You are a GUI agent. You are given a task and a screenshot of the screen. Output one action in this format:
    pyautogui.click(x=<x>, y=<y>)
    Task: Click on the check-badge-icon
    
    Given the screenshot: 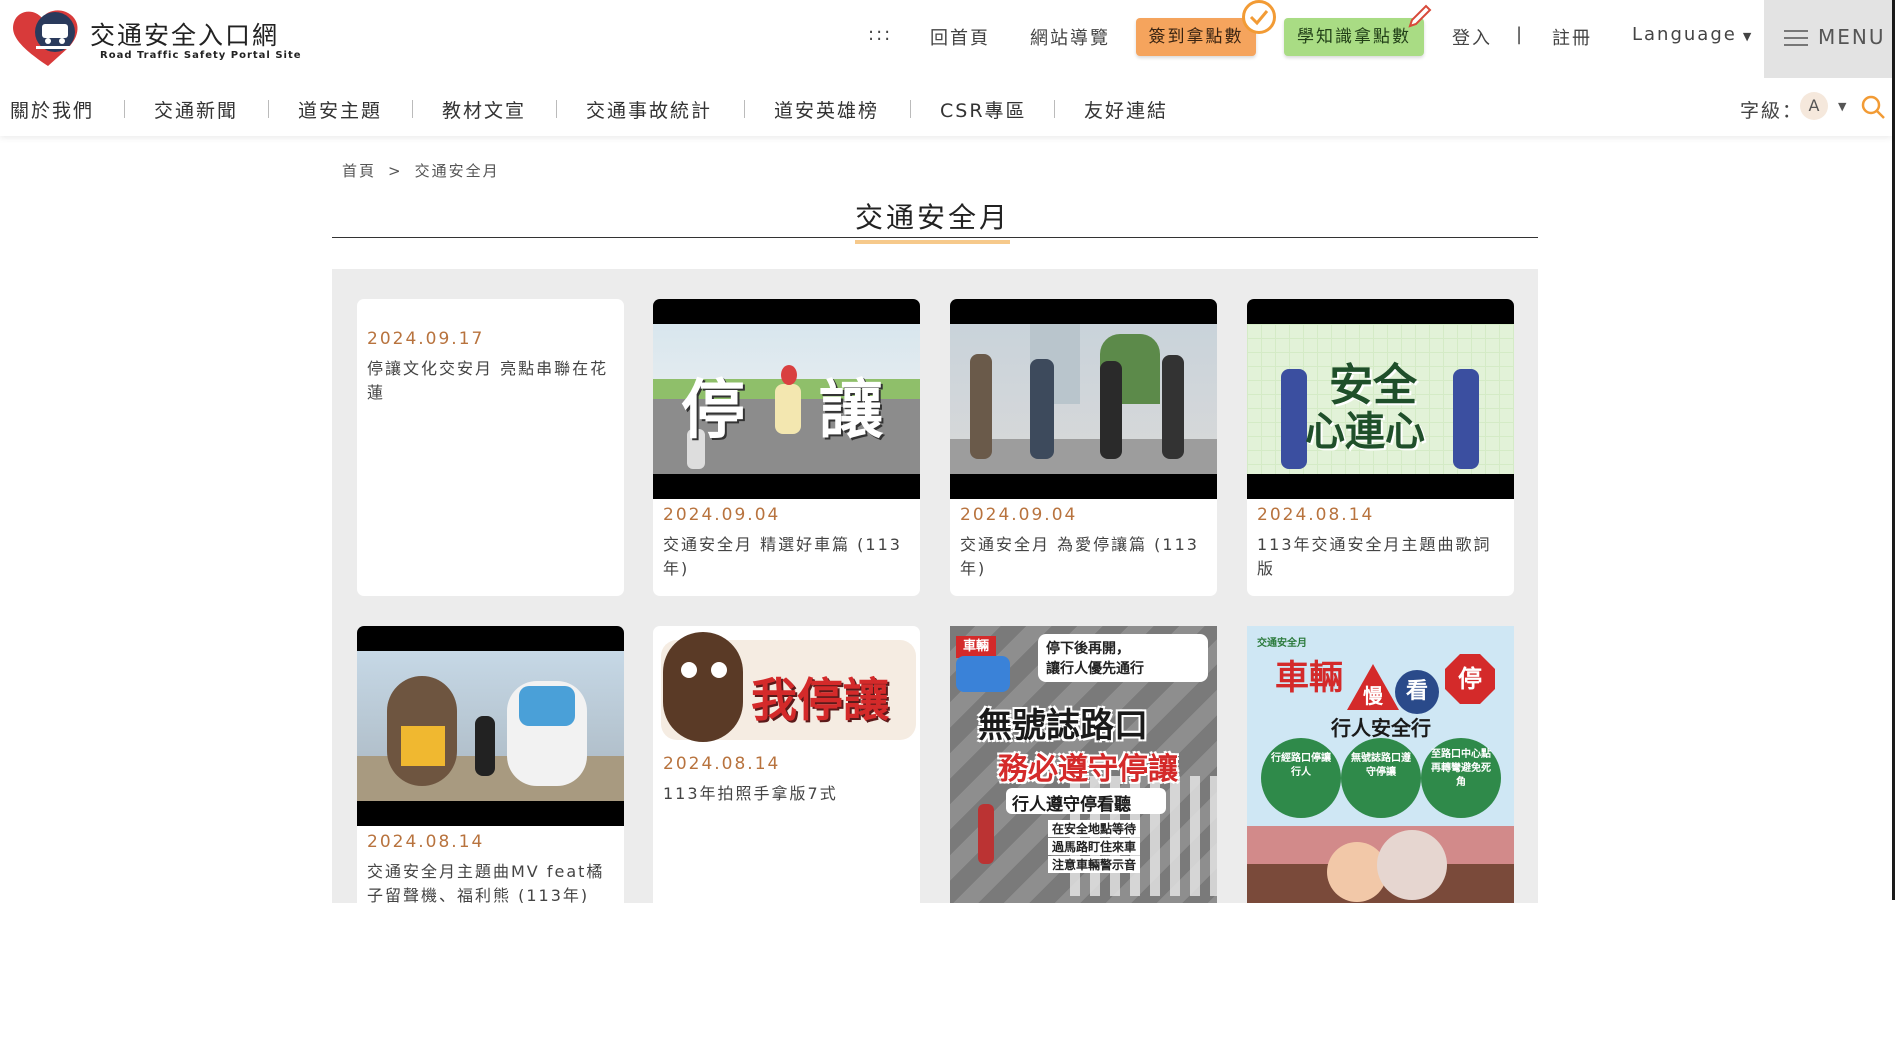 What is the action you would take?
    pyautogui.click(x=1259, y=17)
    